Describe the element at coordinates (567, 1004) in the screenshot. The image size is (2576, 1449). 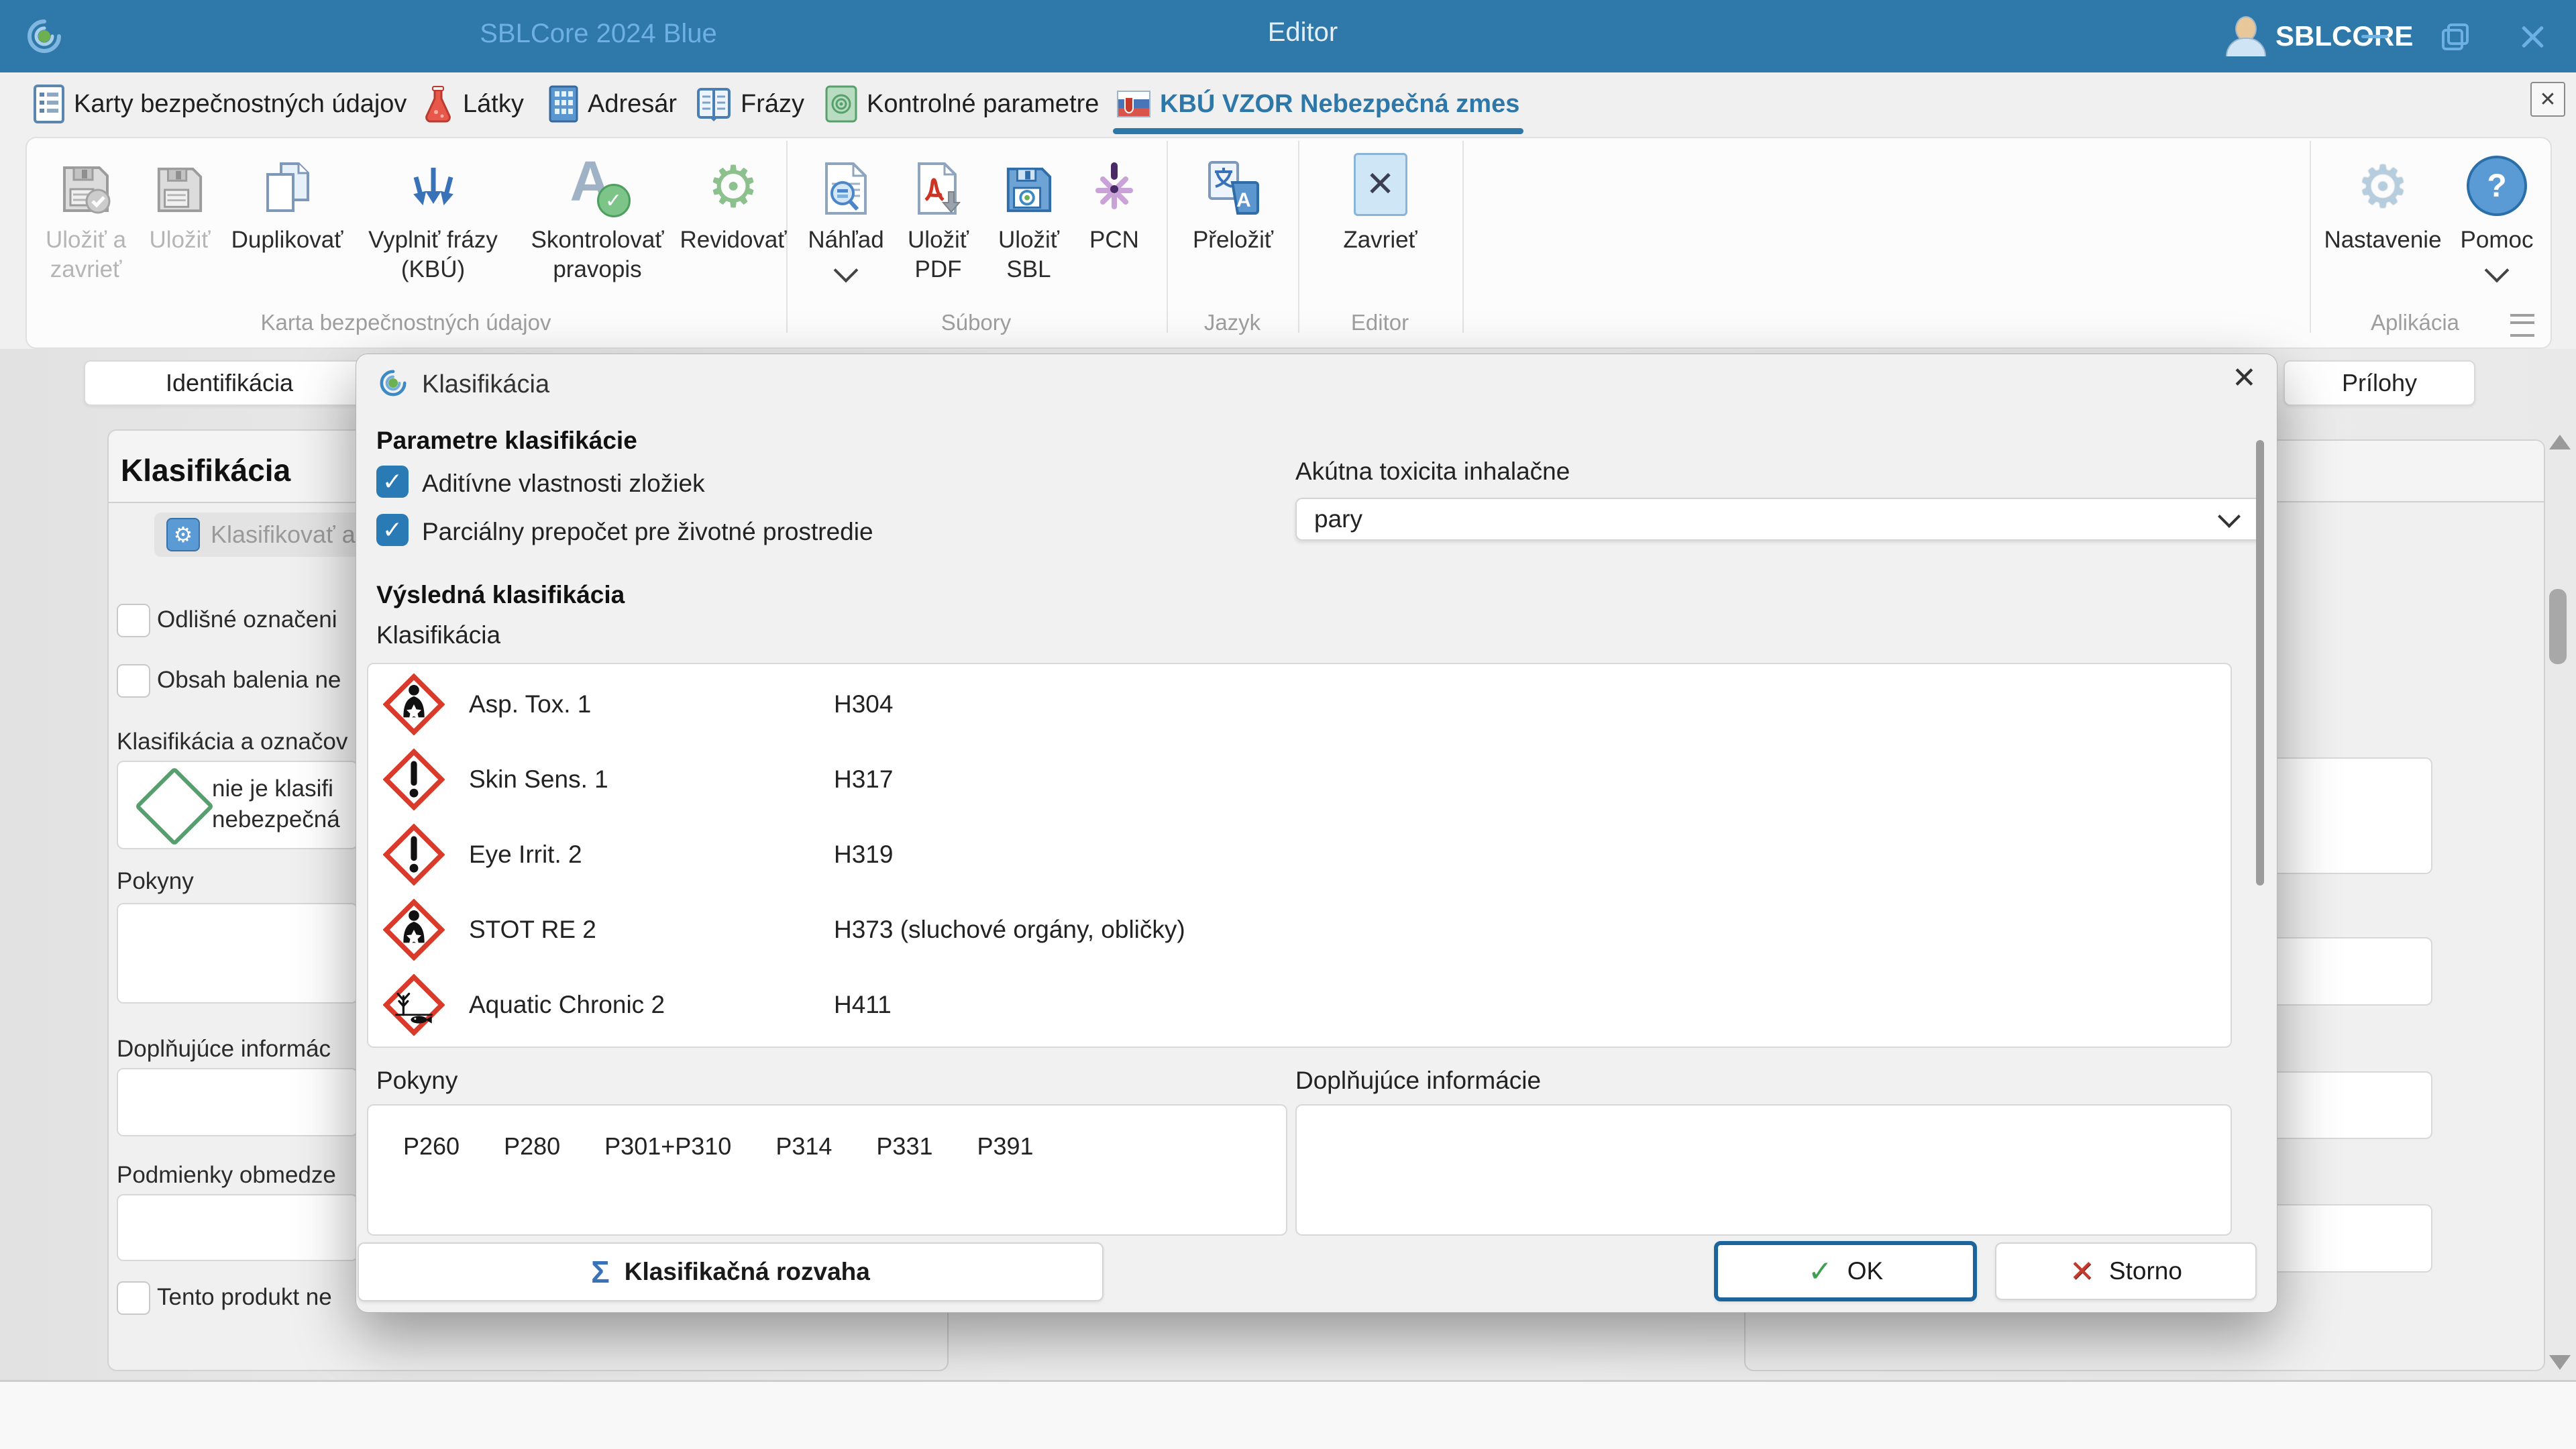
I see `hazard-class: Aquatic Chronic 2` at that location.